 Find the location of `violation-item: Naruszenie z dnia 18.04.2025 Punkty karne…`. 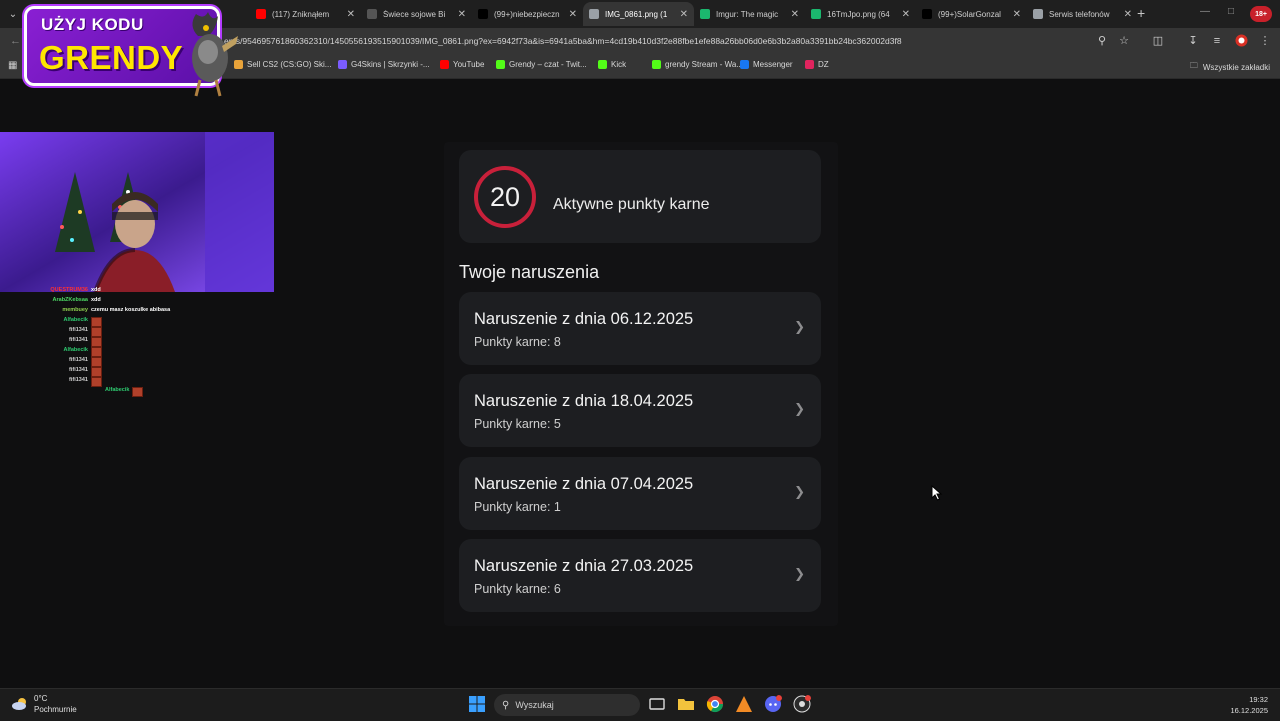

violation-item: Naruszenie z dnia 18.04.2025 Punkty karne… is located at coordinates (640, 410).